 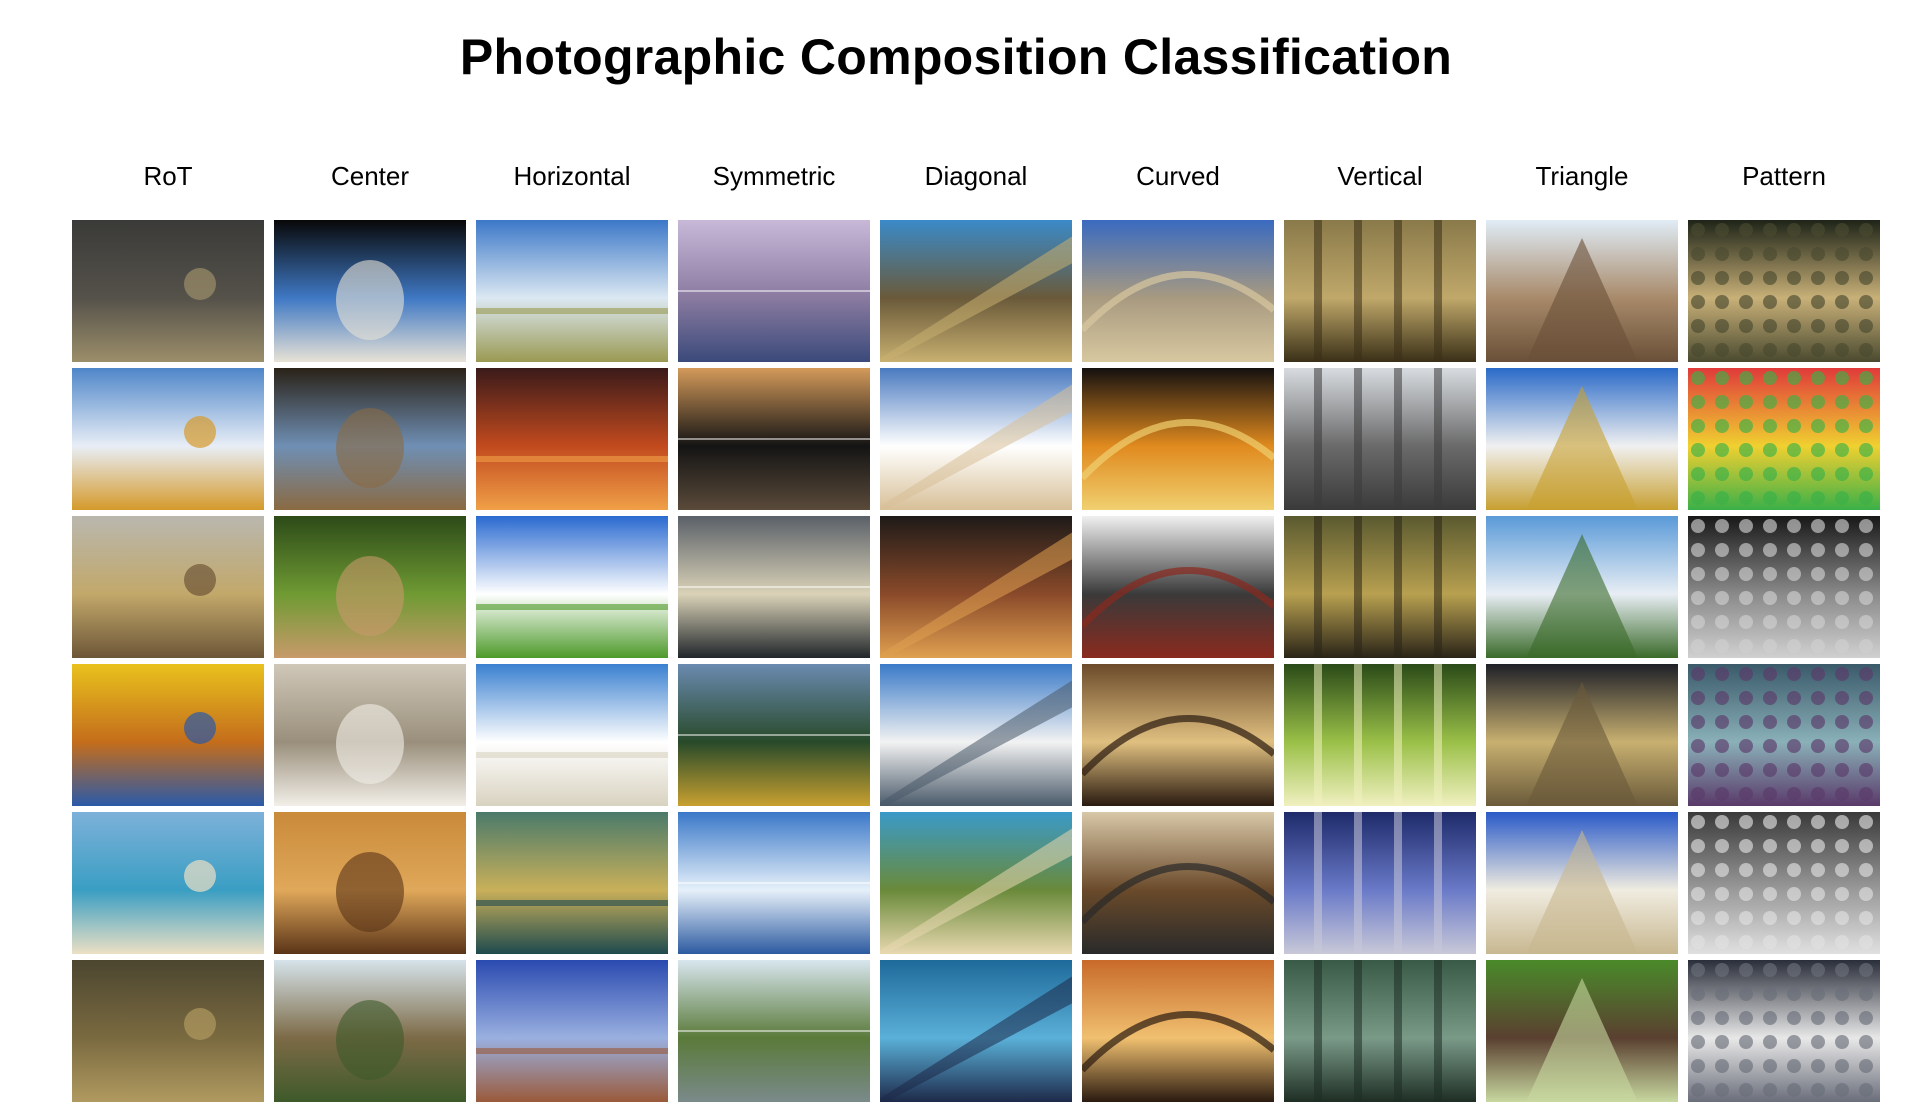 What do you see at coordinates (1380, 176) in the screenshot?
I see `column-label-6: Vertical` at bounding box center [1380, 176].